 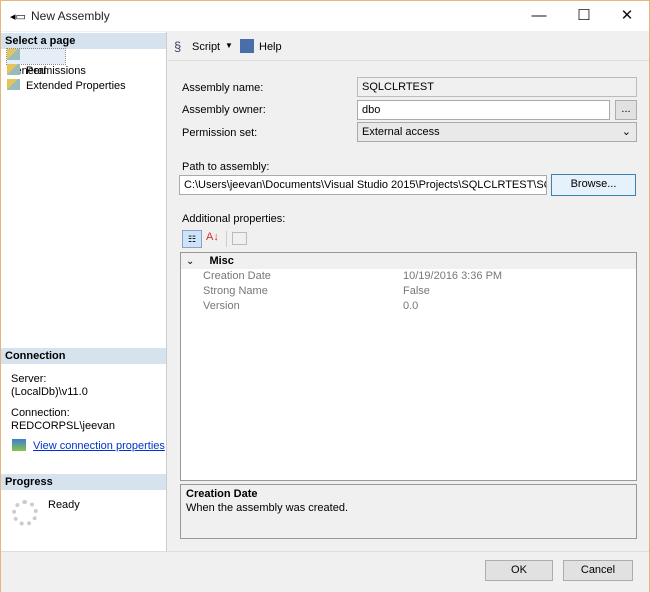 I want to click on connection-properties-icon, so click(x=19, y=445).